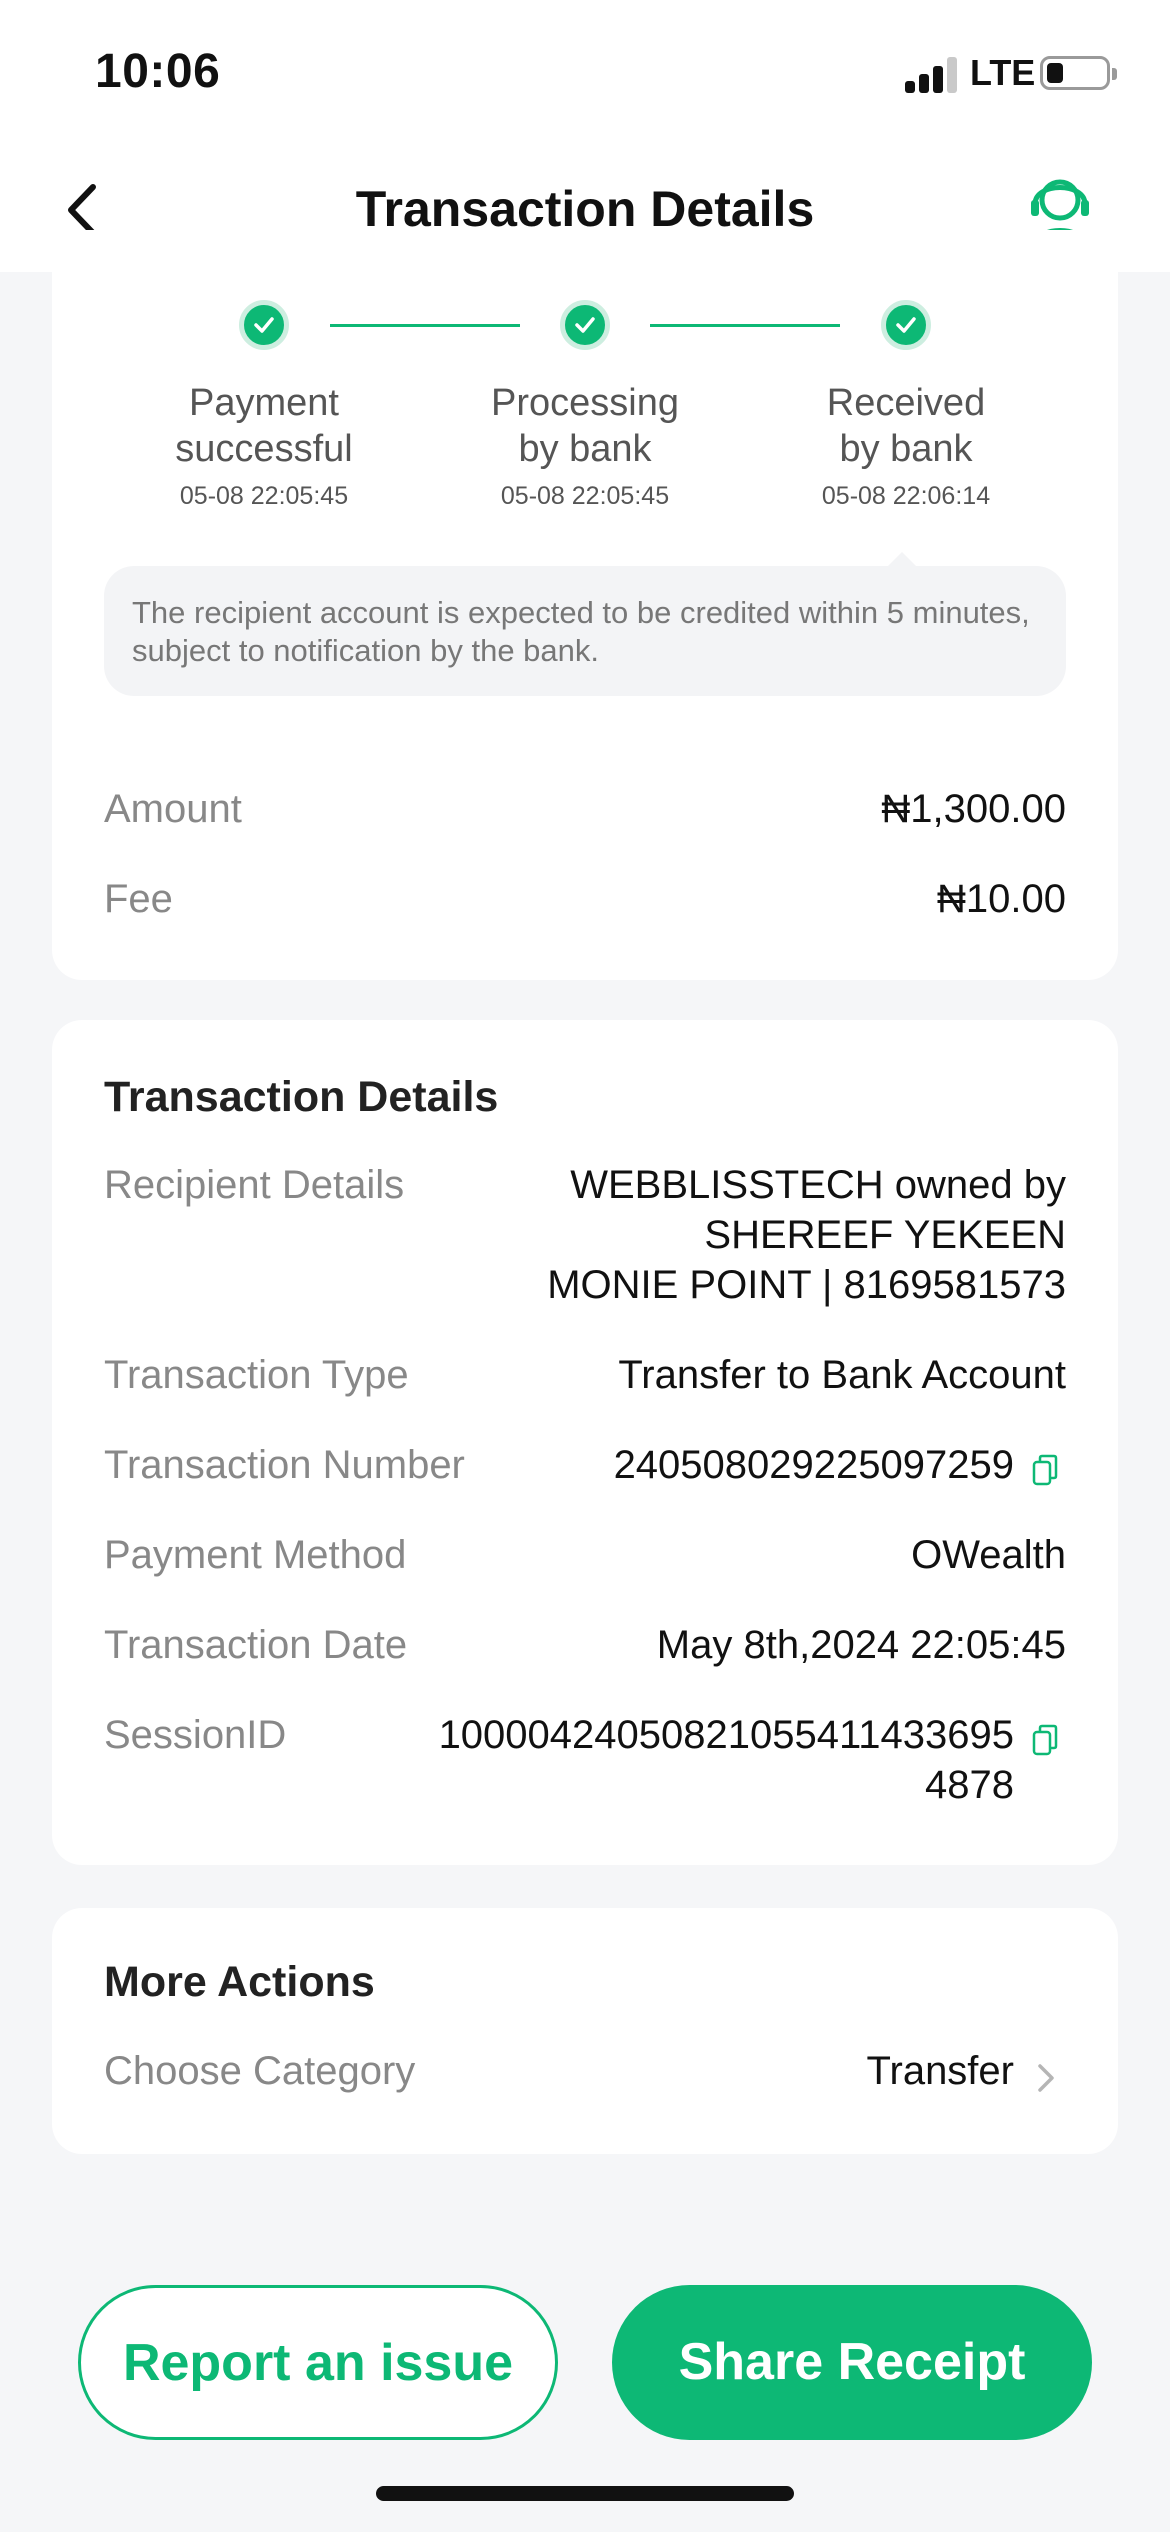 This screenshot has width=1170, height=2532. What do you see at coordinates (255, 1555) in the screenshot?
I see `payment-method-label: Payment Method` at bounding box center [255, 1555].